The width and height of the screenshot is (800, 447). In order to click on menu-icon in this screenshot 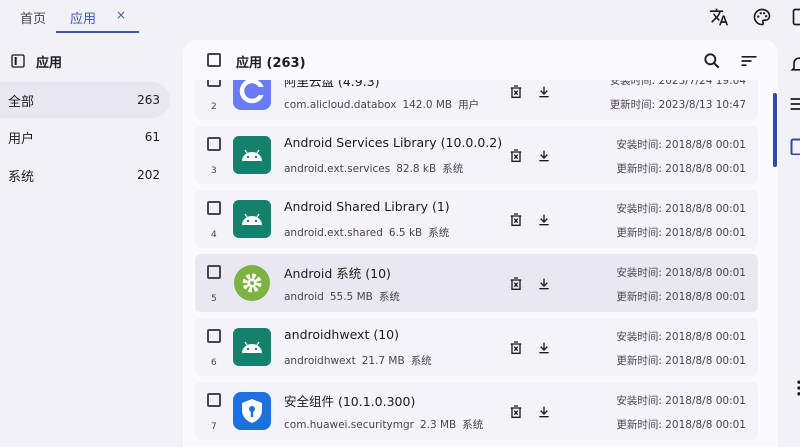, I will do `click(794, 103)`.